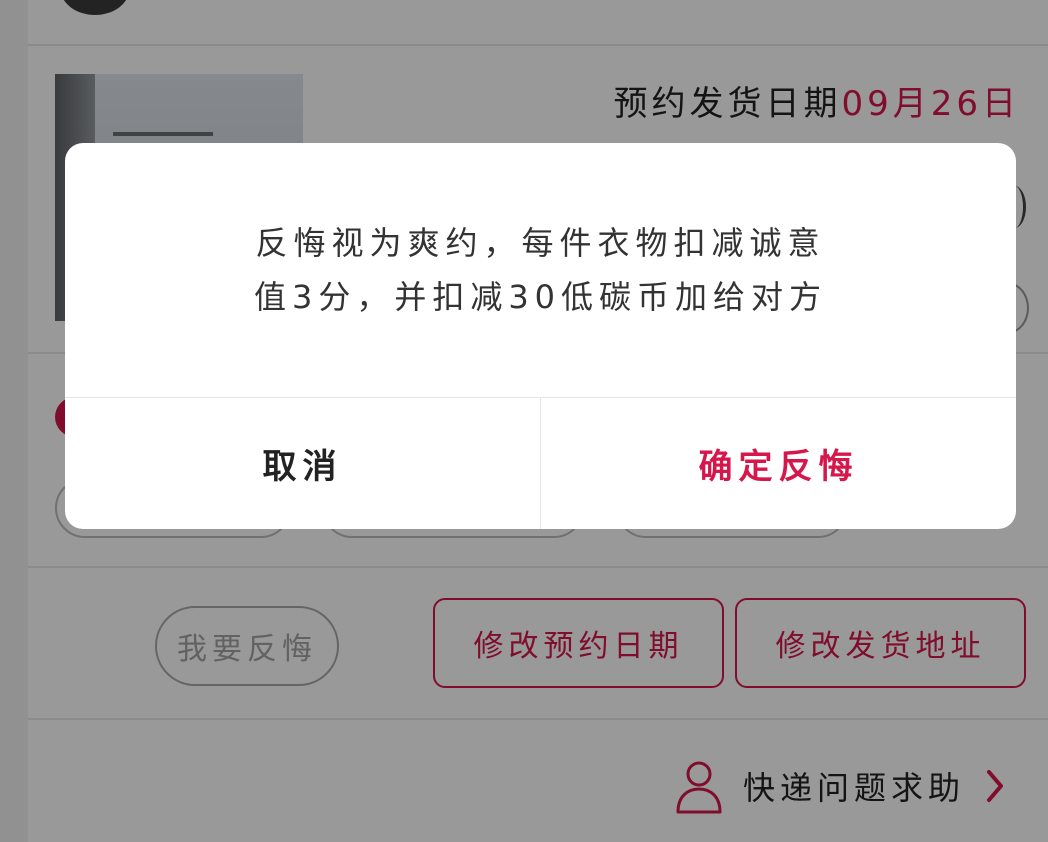  I want to click on cancel-button: 取消, so click(302, 463).